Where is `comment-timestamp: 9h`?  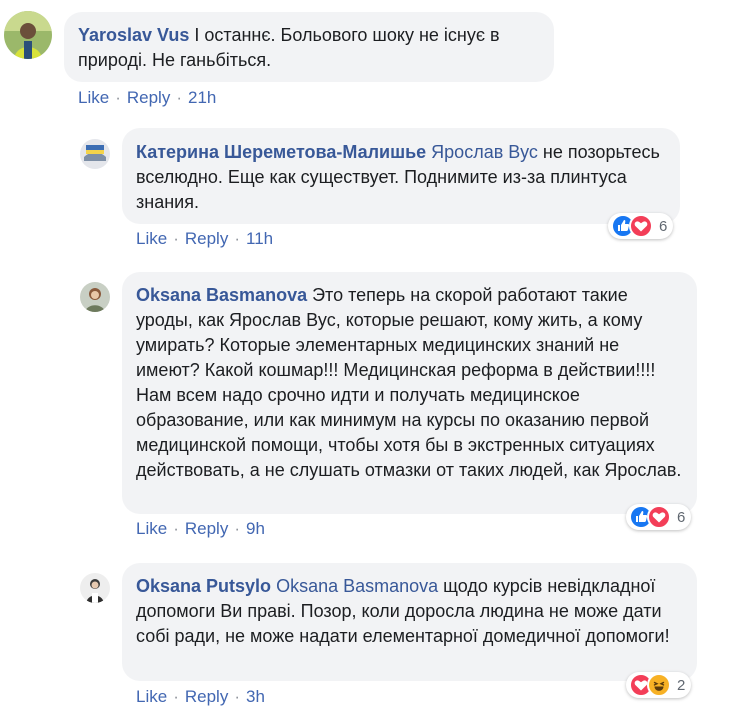
comment-timestamp: 9h is located at coordinates (255, 528).